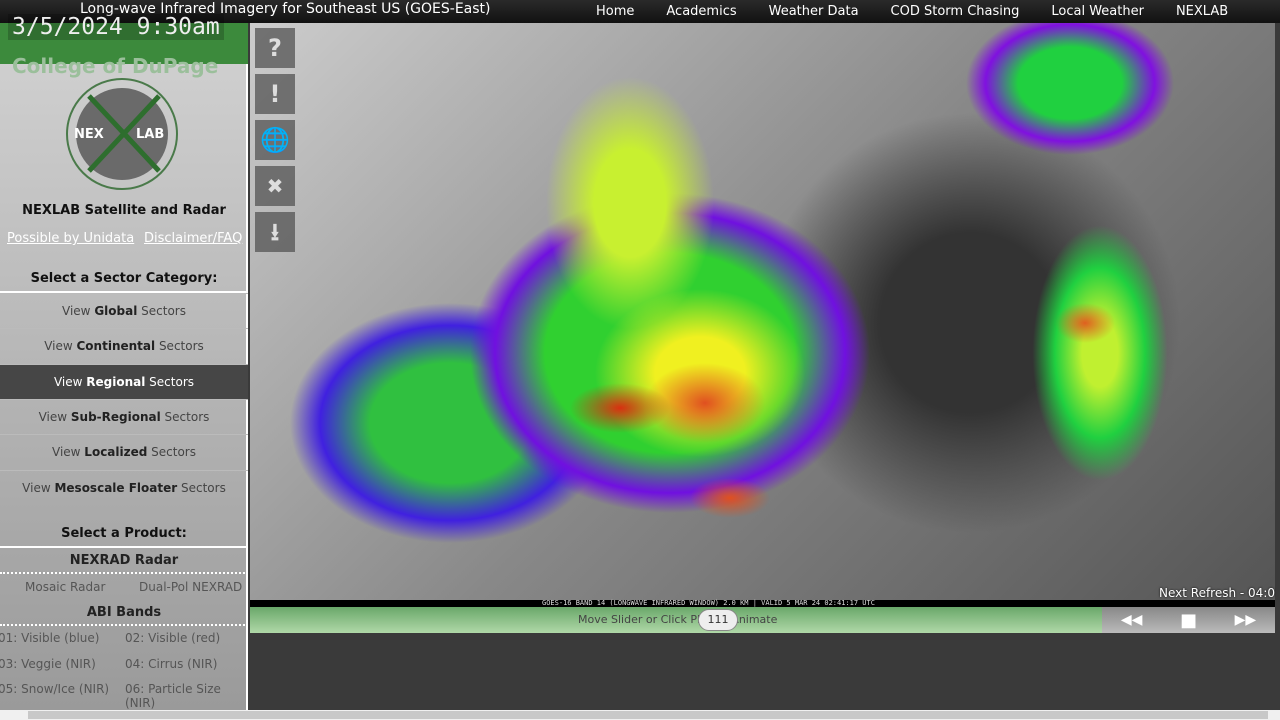 Image resolution: width=1280 pixels, height=720 pixels. What do you see at coordinates (116, 27) in the screenshot?
I see `clock: 3/5/2024 9:30am` at bounding box center [116, 27].